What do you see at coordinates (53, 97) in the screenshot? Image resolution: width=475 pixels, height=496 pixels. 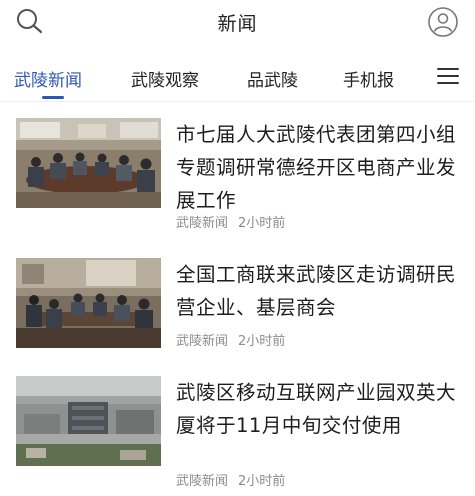 I see `active-tab-indicator` at bounding box center [53, 97].